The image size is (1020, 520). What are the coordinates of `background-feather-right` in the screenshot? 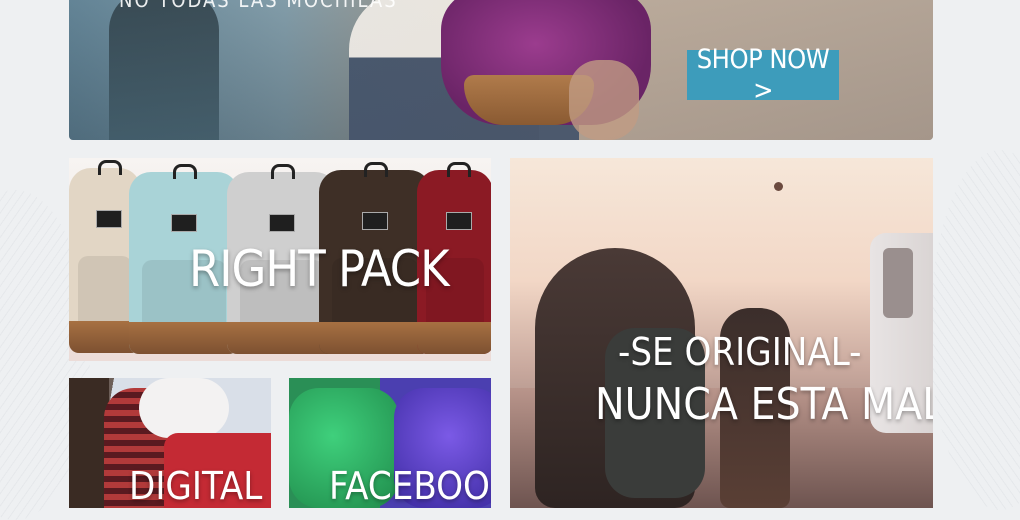 It's located at (975, 330).